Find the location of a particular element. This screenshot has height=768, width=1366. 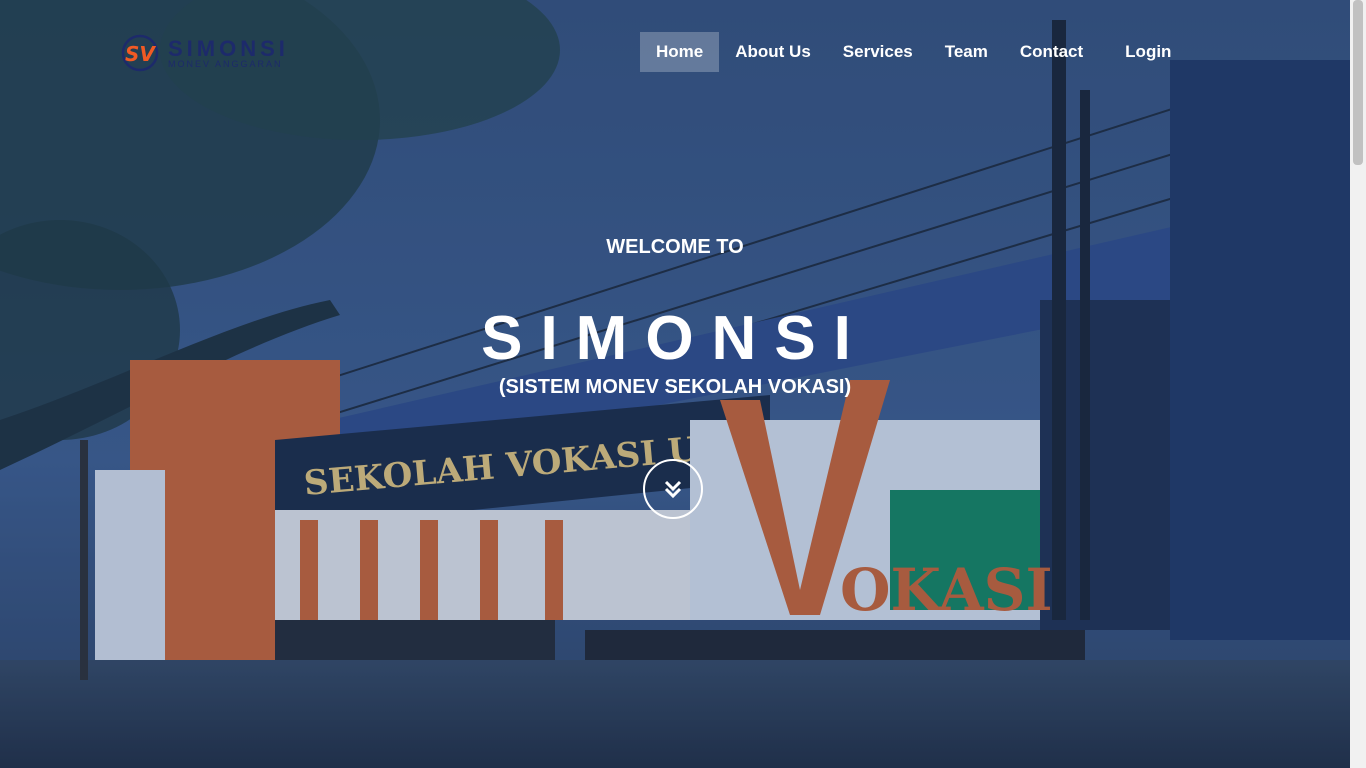

svg-text: SV is located at coordinates (140, 54).